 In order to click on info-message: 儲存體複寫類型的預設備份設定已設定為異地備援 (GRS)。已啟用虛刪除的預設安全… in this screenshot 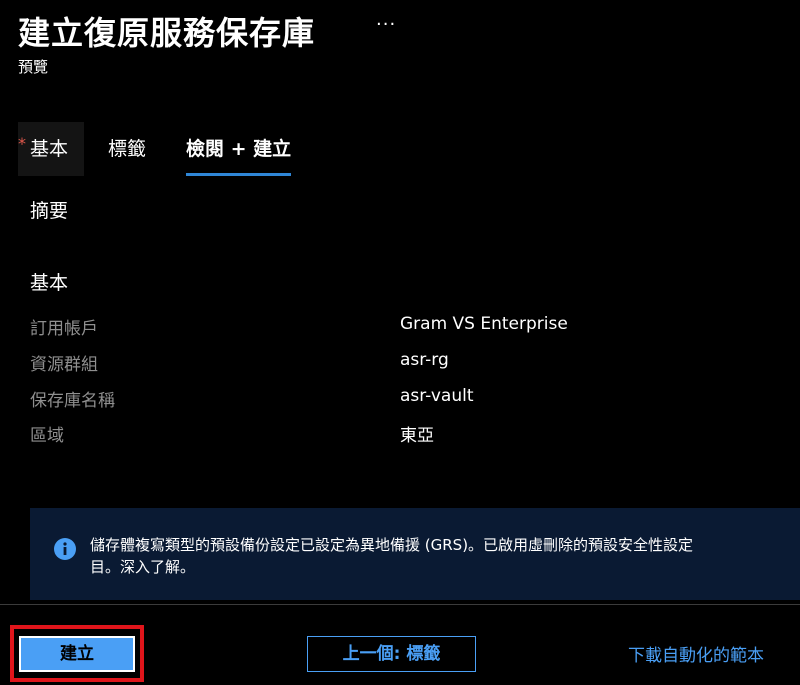, I will do `click(445, 556)`.